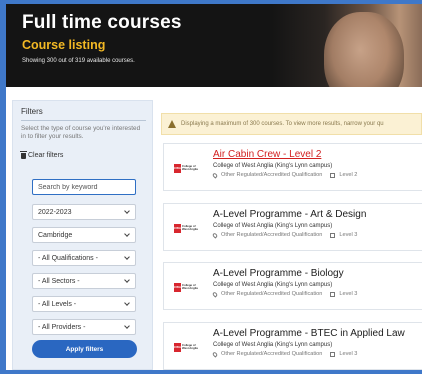 The height and width of the screenshot is (374, 422). What do you see at coordinates (84, 212) in the screenshot?
I see `year-select: 2022-2023` at bounding box center [84, 212].